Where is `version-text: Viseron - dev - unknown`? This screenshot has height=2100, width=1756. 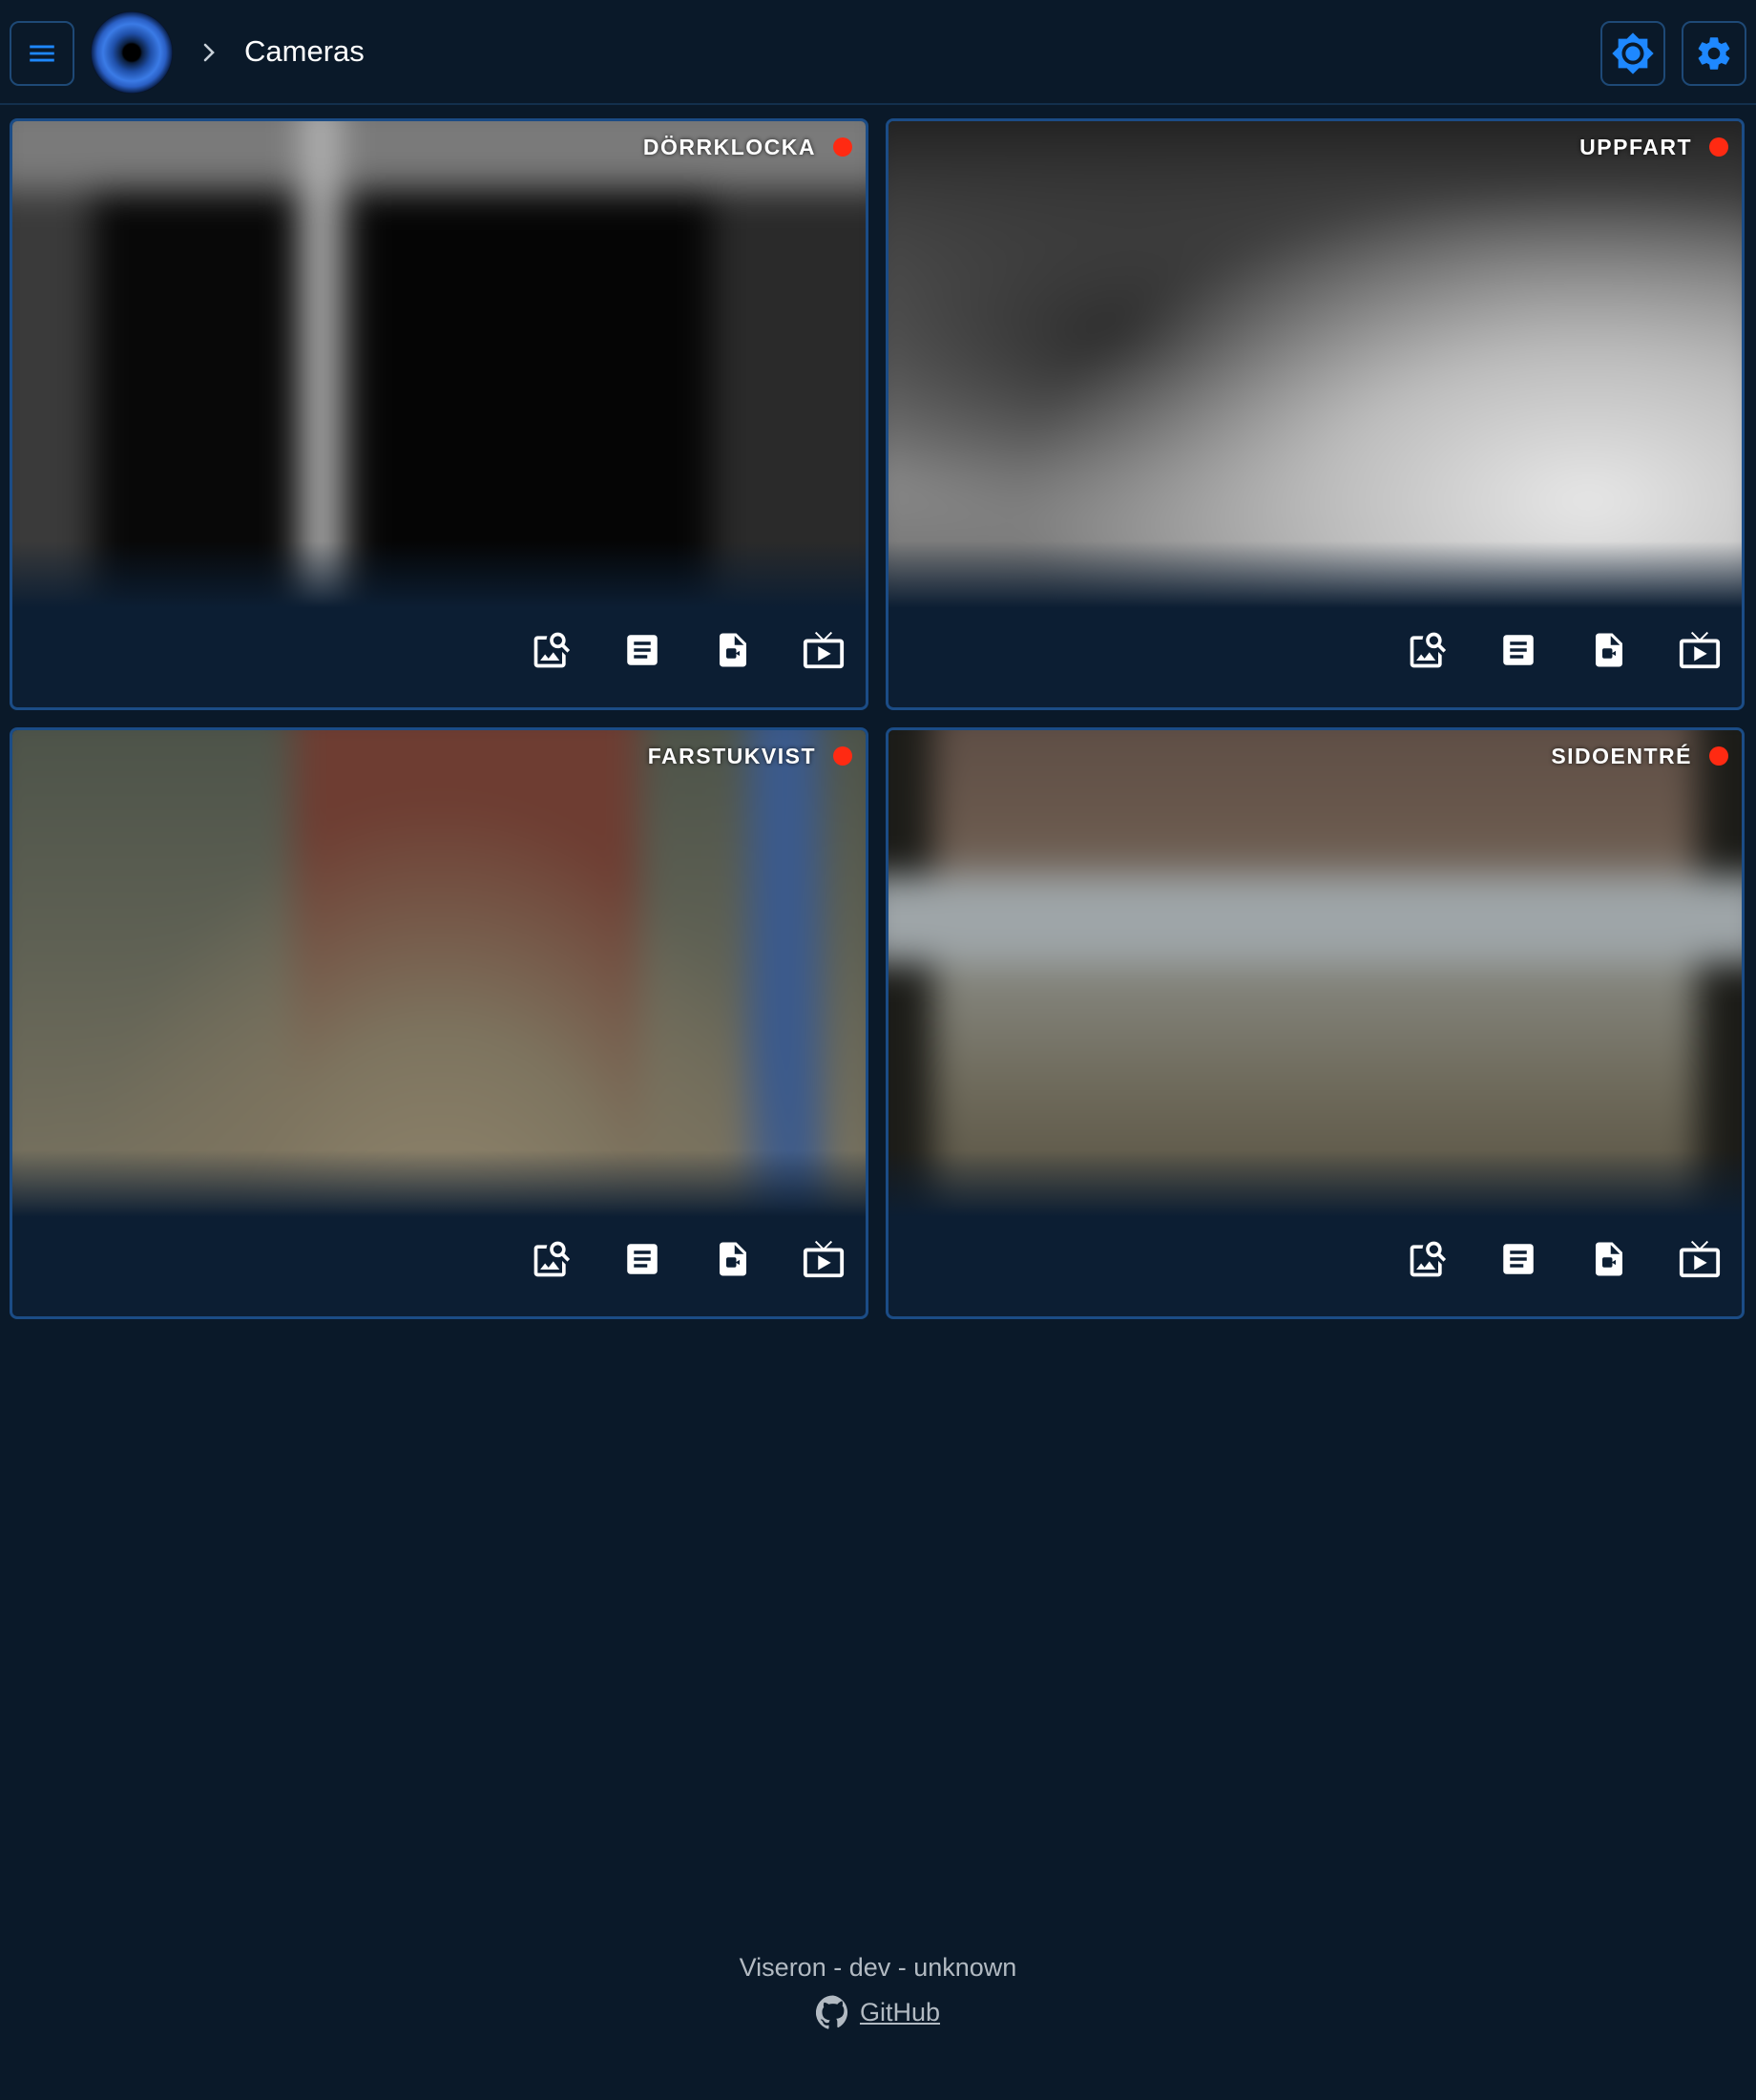 version-text: Viseron - dev - unknown is located at coordinates (878, 1967).